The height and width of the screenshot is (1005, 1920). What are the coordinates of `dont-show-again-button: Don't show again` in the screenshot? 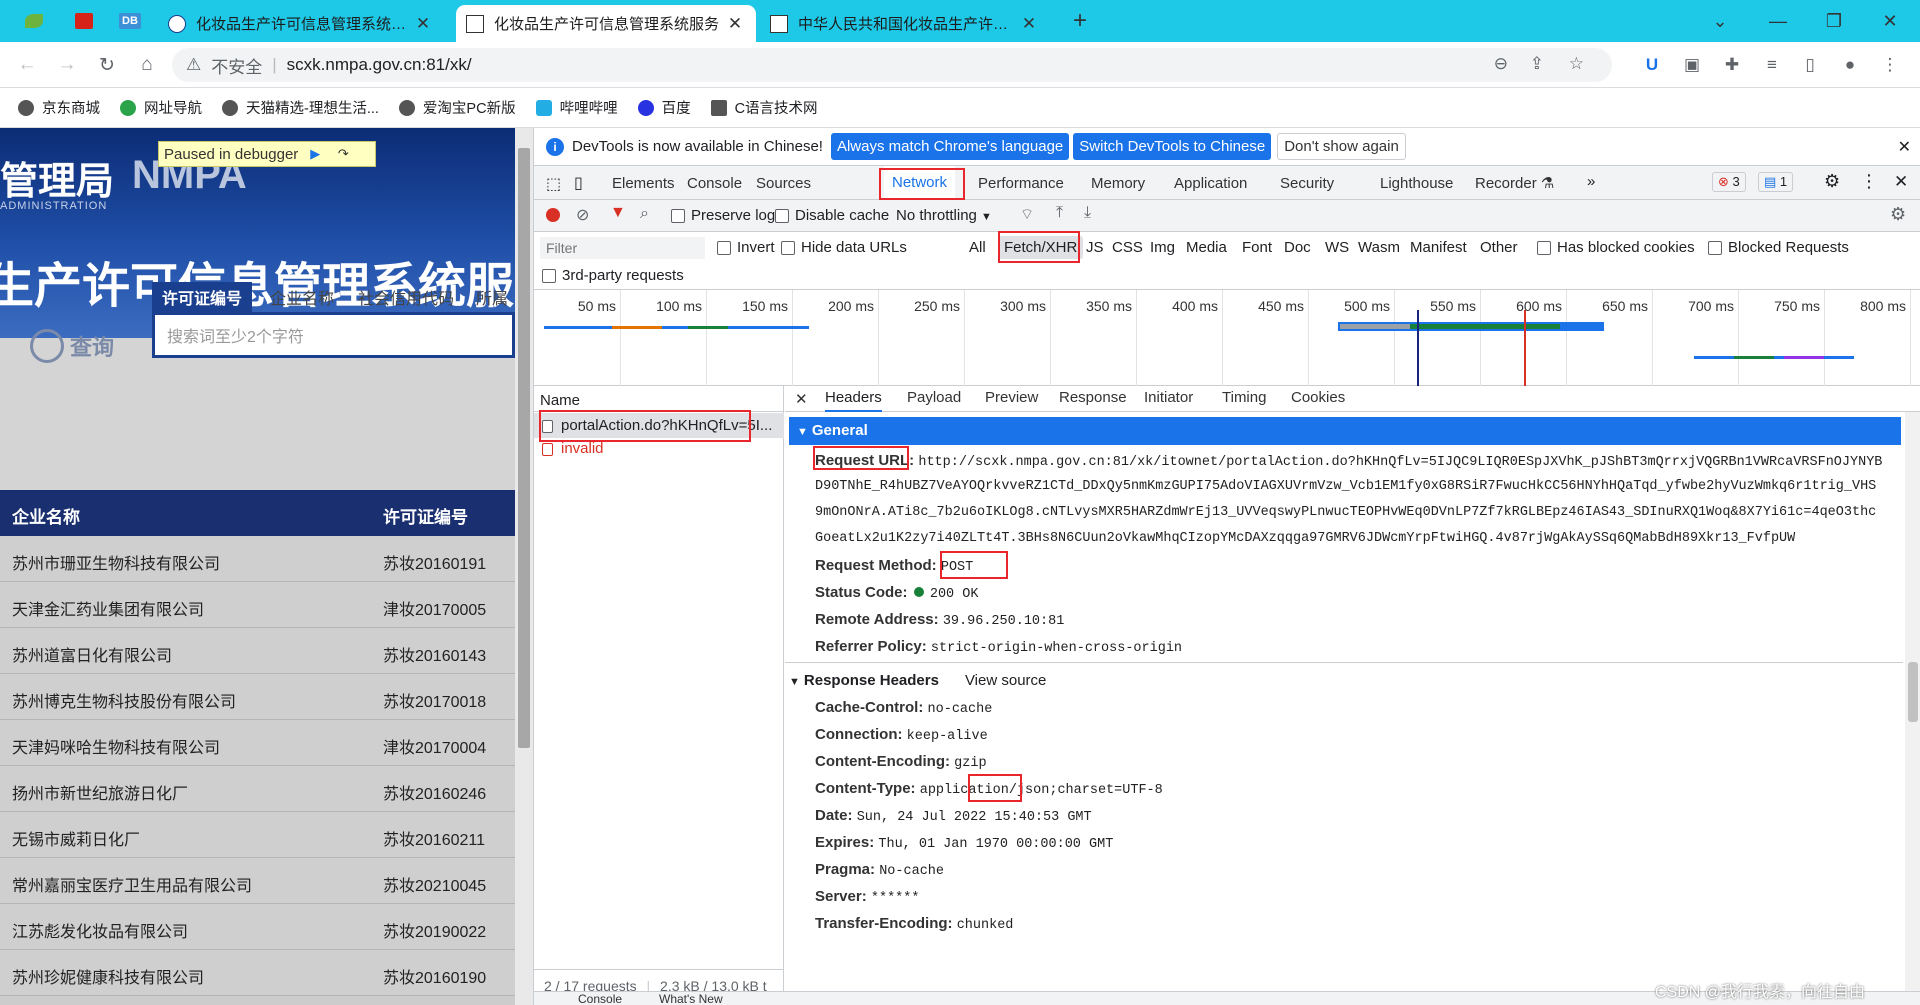 It's located at (1341, 146).